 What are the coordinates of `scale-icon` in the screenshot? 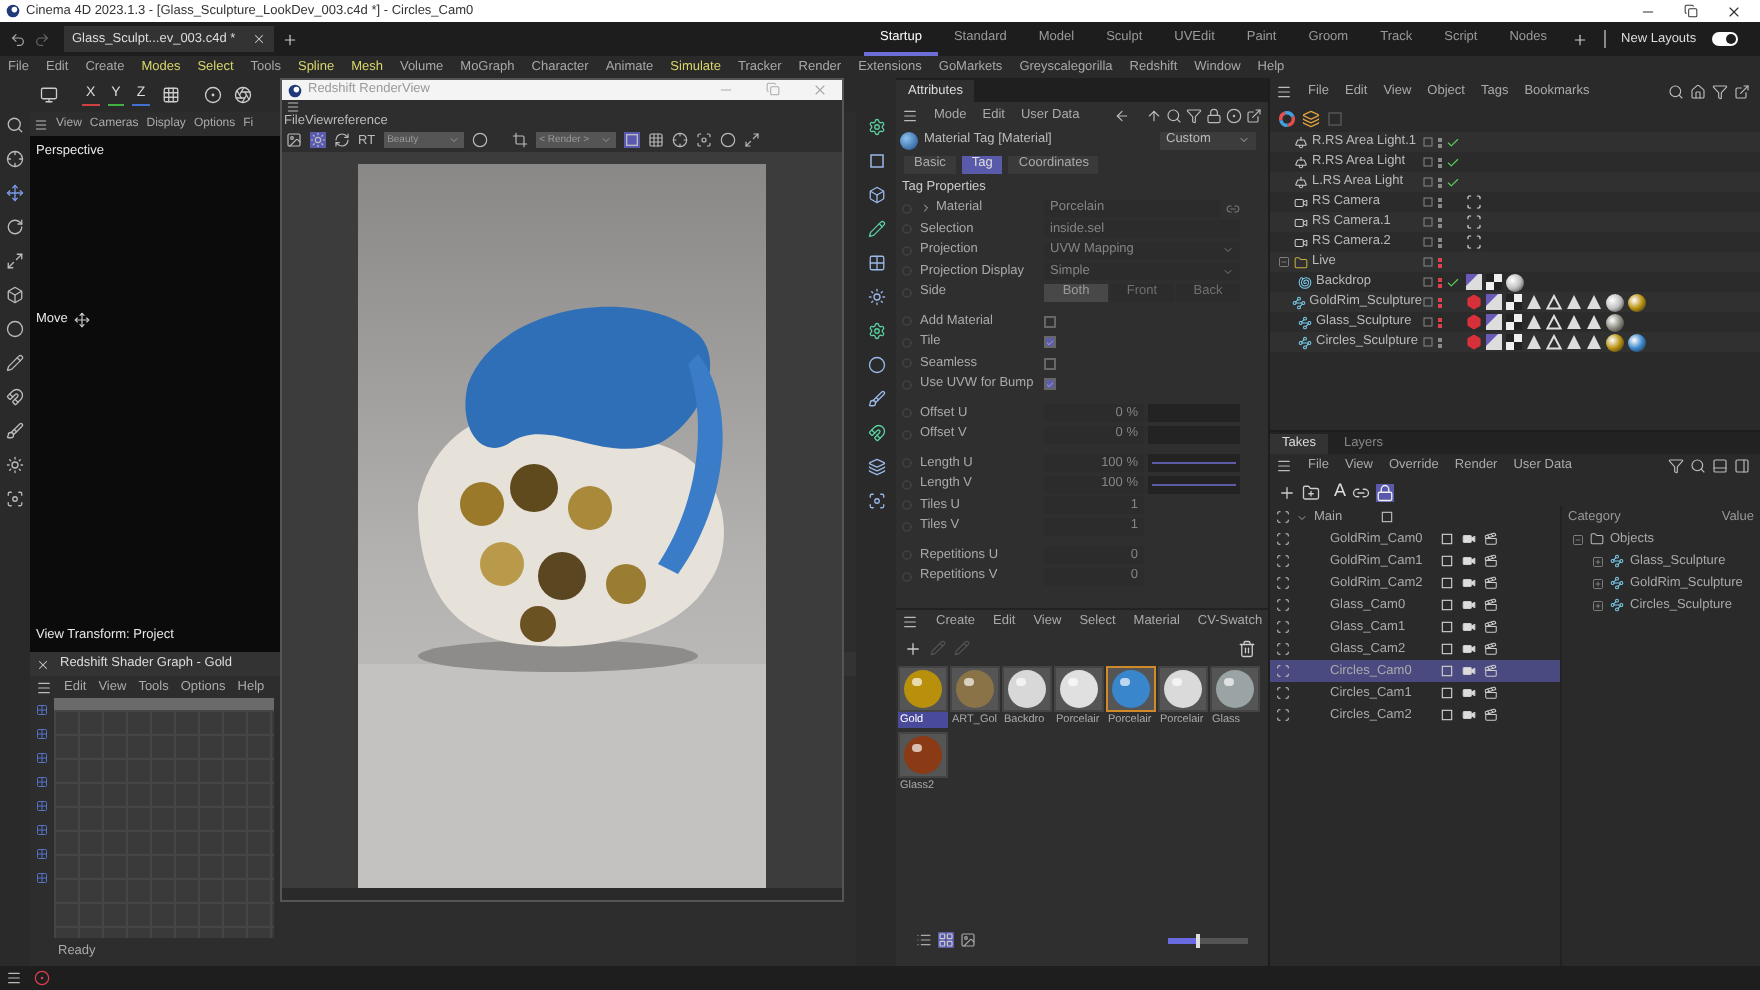 It's located at (15, 261).